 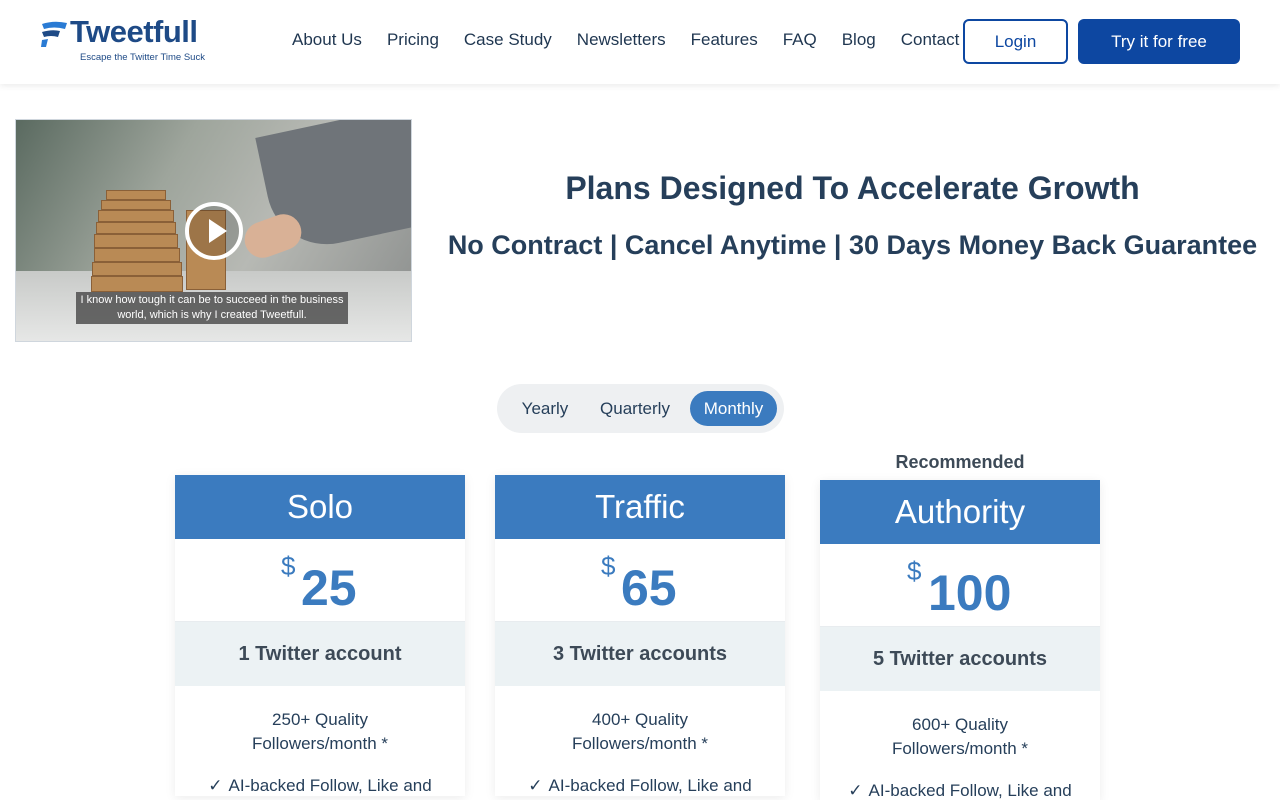 I want to click on plan-price: $ 65, so click(x=640, y=580).